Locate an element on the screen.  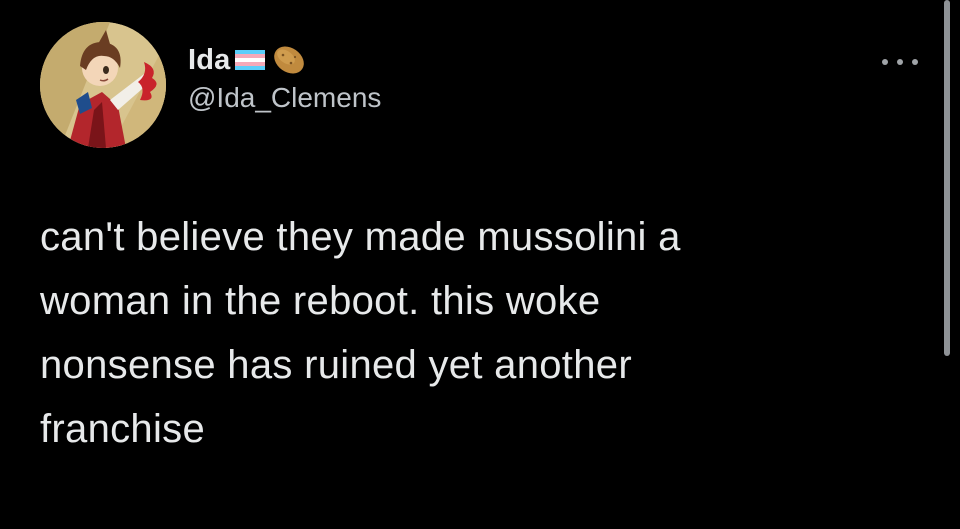
avatar is located at coordinates (103, 85).